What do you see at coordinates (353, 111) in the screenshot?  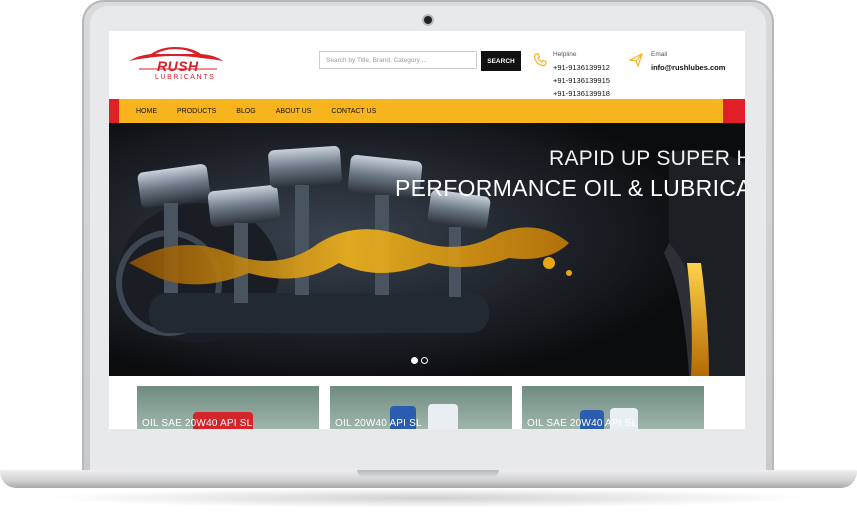 I see `nav-item-contact-us: CONTACT US` at bounding box center [353, 111].